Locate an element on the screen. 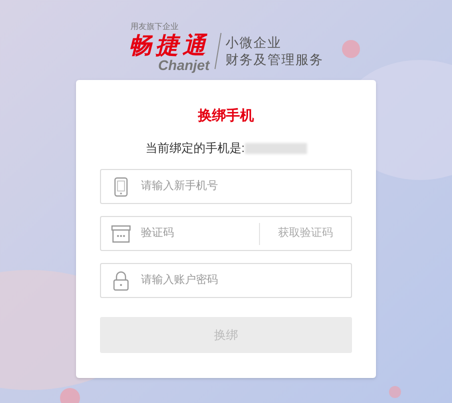 Image resolution: width=452 pixels, height=403 pixels. tagline: 小微企业 is located at coordinates (254, 42).